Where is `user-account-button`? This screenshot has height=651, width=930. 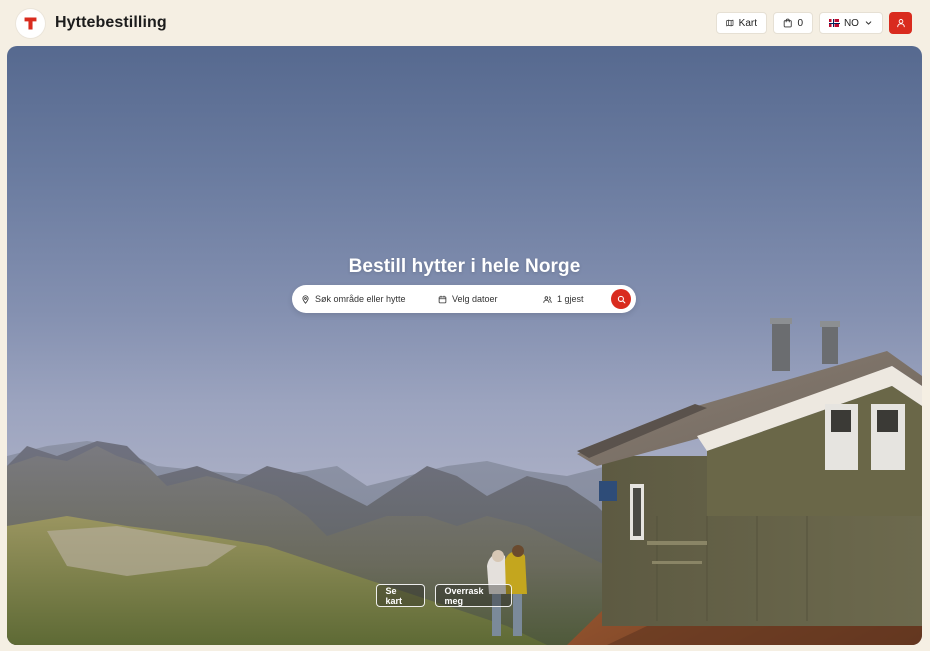
user-account-button is located at coordinates (900, 23).